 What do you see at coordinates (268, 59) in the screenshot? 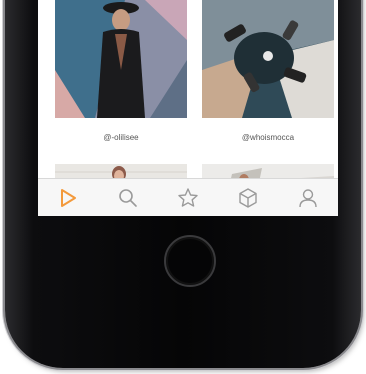
I see `feed-post-2-image` at bounding box center [268, 59].